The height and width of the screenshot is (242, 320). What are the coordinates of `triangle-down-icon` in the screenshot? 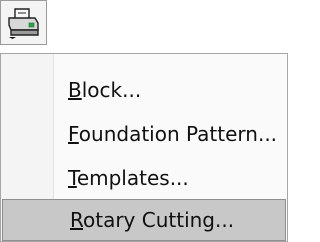 It's located at (12, 38).